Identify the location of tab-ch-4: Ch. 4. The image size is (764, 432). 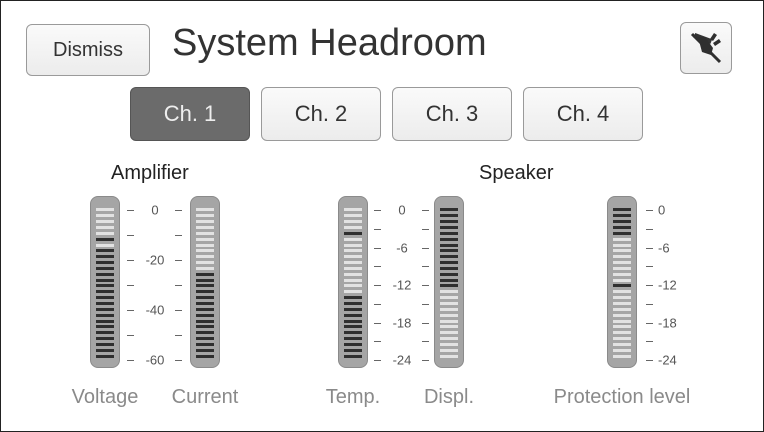
(583, 114).